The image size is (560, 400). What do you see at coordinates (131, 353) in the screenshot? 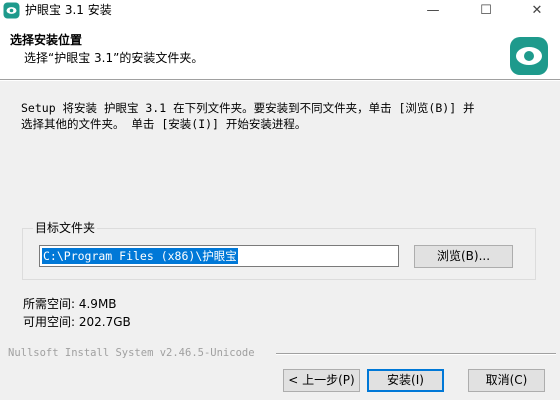
I see `nsis-branding: Nullsoft Install System v2.46.5-Unicode` at bounding box center [131, 353].